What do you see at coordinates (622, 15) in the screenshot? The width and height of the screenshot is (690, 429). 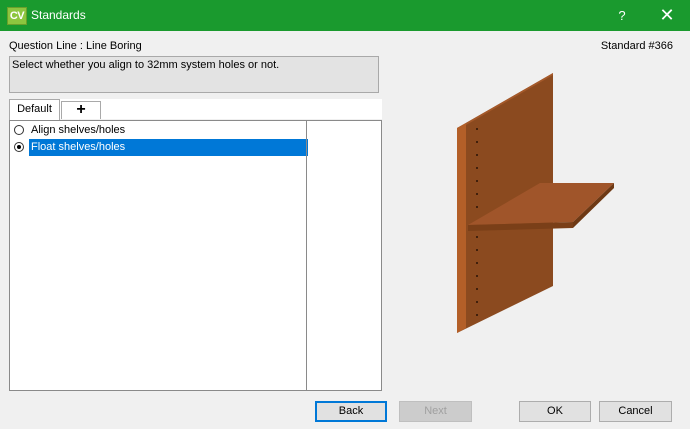 I see `help-button: ?` at bounding box center [622, 15].